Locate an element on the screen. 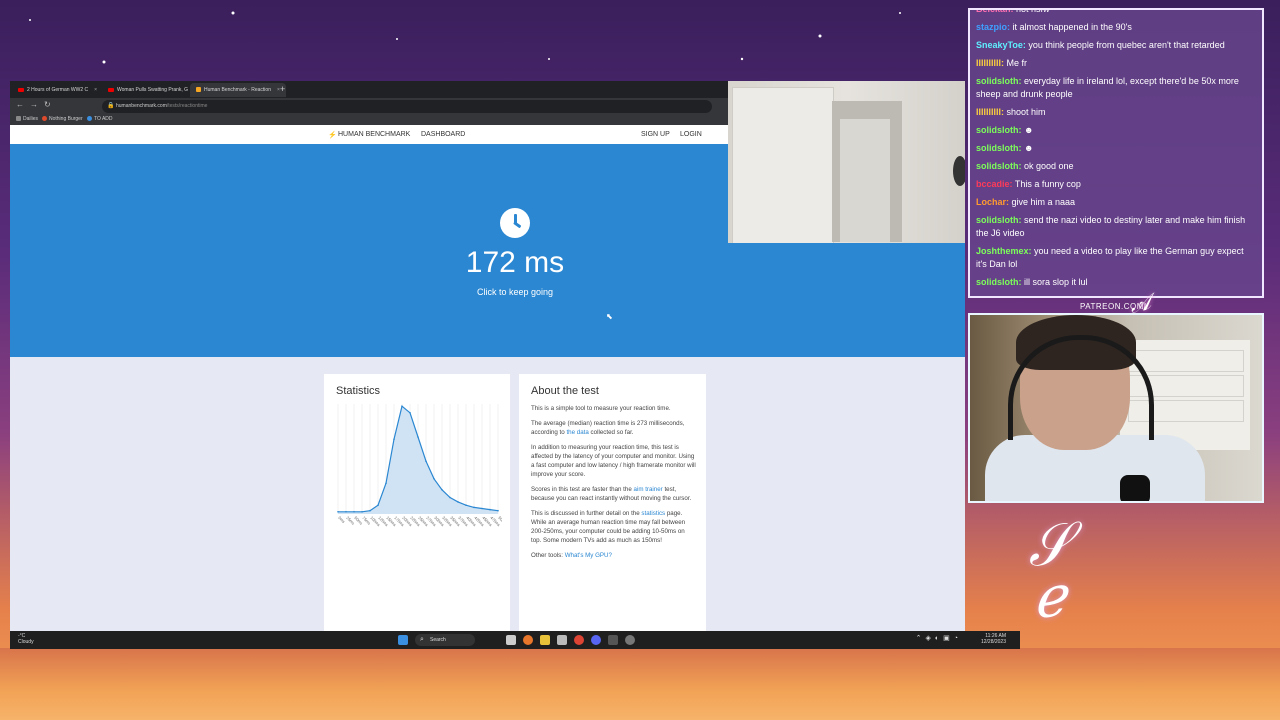 Image resolution: width=1280 pixels, height=720 pixels. chat-message: llllllllll: Me fr is located at coordinates (1116, 63).